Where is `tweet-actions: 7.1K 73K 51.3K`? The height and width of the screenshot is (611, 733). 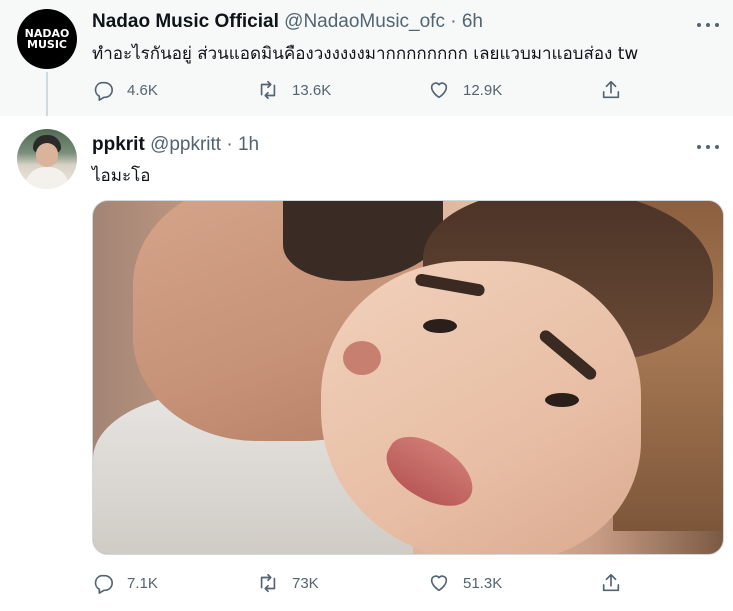 tweet-actions: 7.1K 73K 51.3K is located at coordinates (362, 583).